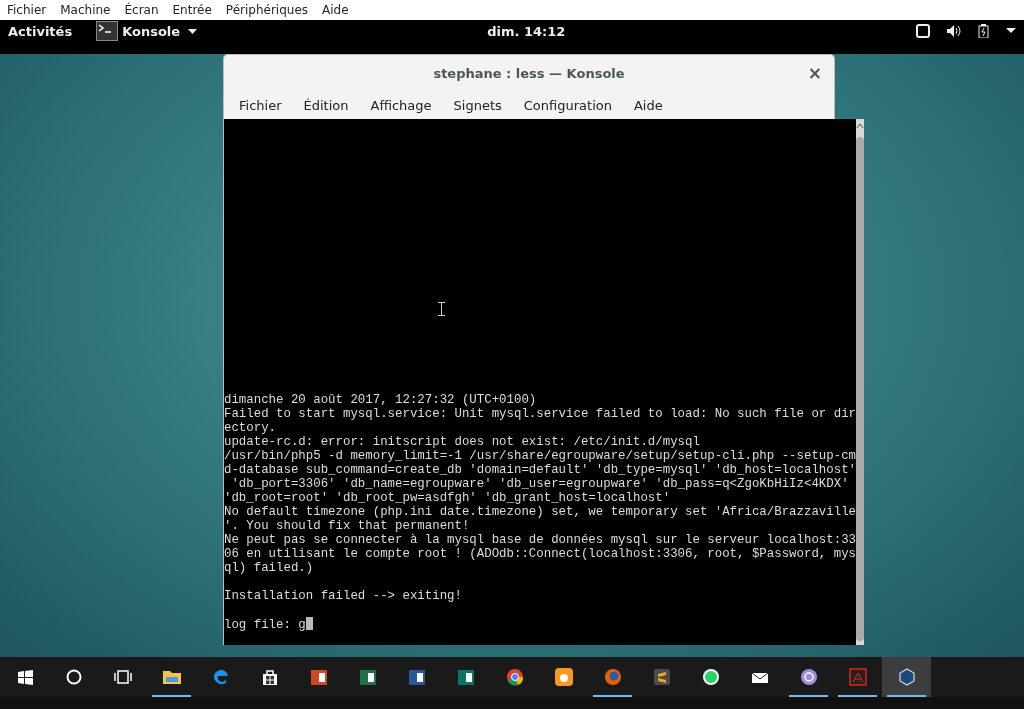 This screenshot has height=709, width=1024. What do you see at coordinates (540, 470) in the screenshot?
I see `terminal-line: d-database sub_command=create_db 'domain=default' 'db_type=mysql' 'db_host=localhost'` at bounding box center [540, 470].